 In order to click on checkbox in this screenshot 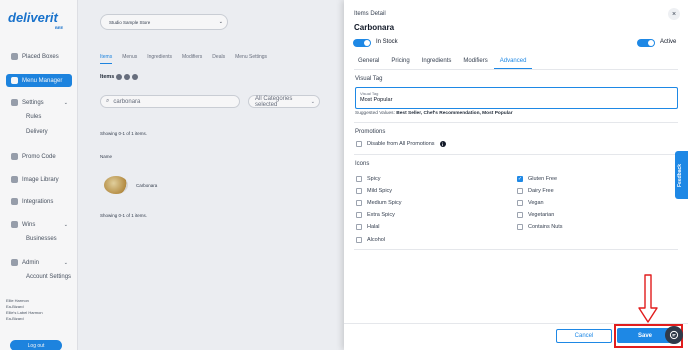, I will do `click(359, 144)`.